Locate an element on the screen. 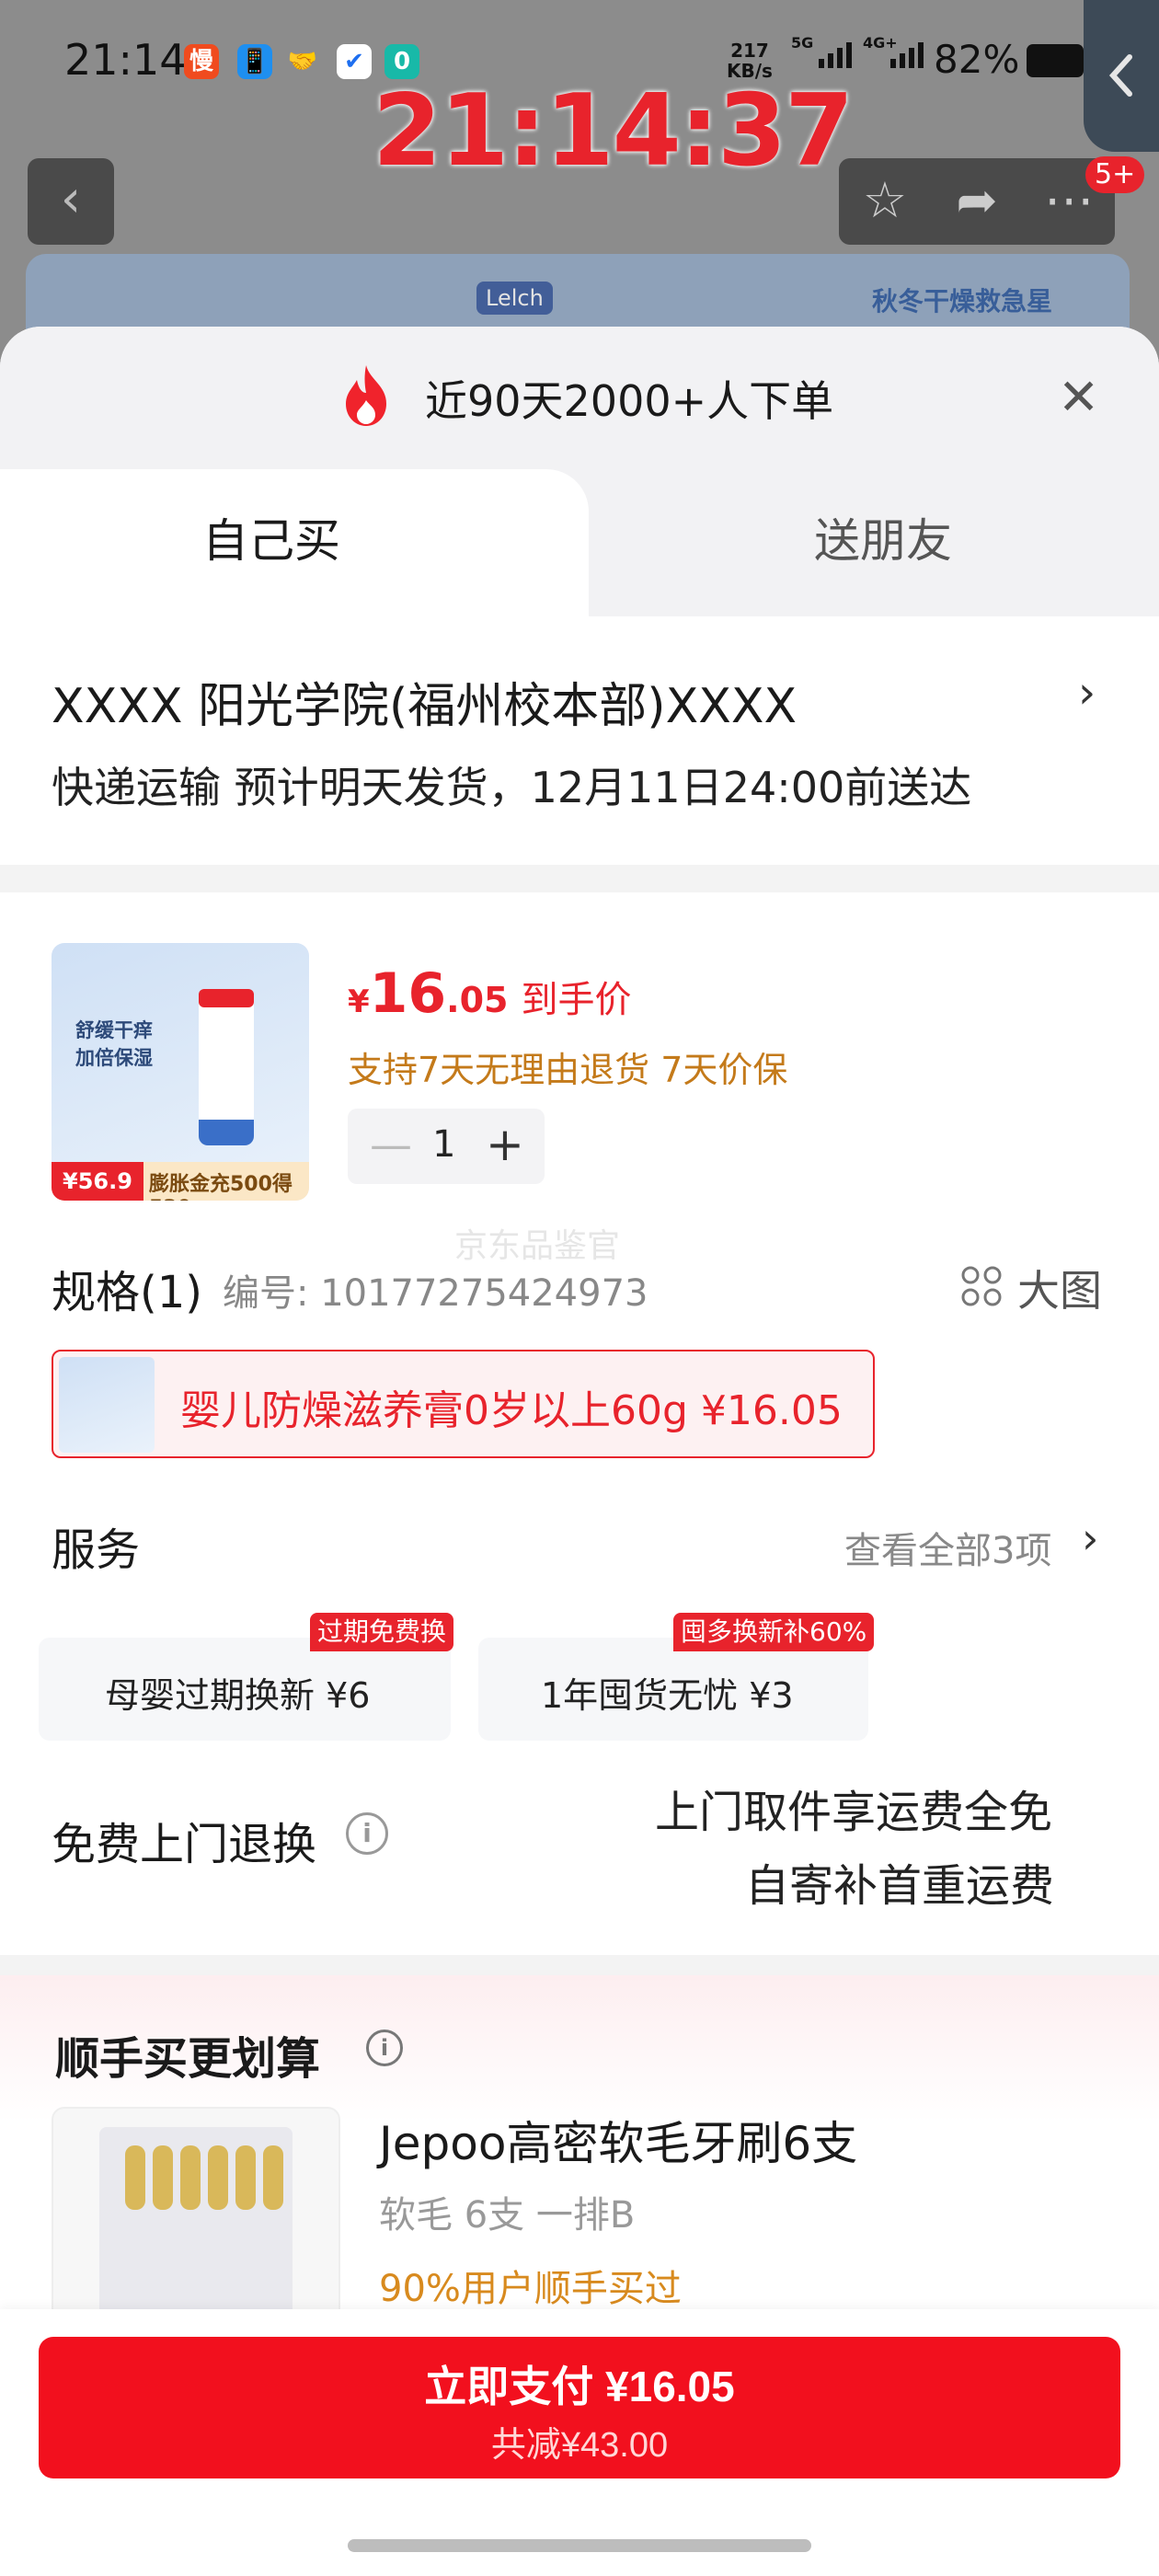 The width and height of the screenshot is (1159, 2576). pay-now-button: 立即支付 ¥16.05 共减¥43.00 is located at coordinates (579, 2407).